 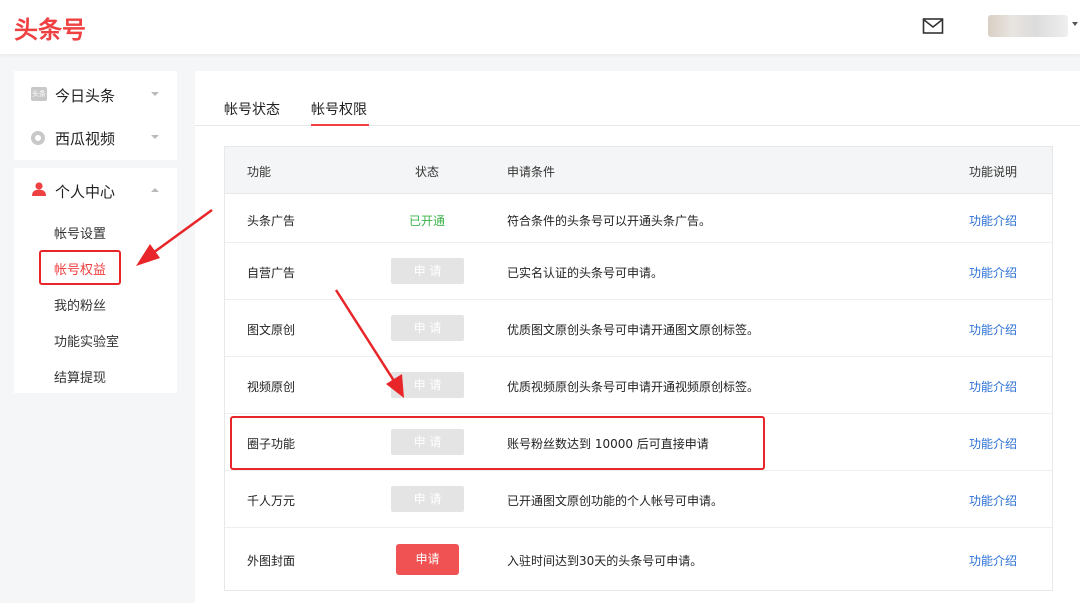 I want to click on apply-condition: 优质视频原创头条号可申请开通视频原创标签。, so click(x=633, y=387).